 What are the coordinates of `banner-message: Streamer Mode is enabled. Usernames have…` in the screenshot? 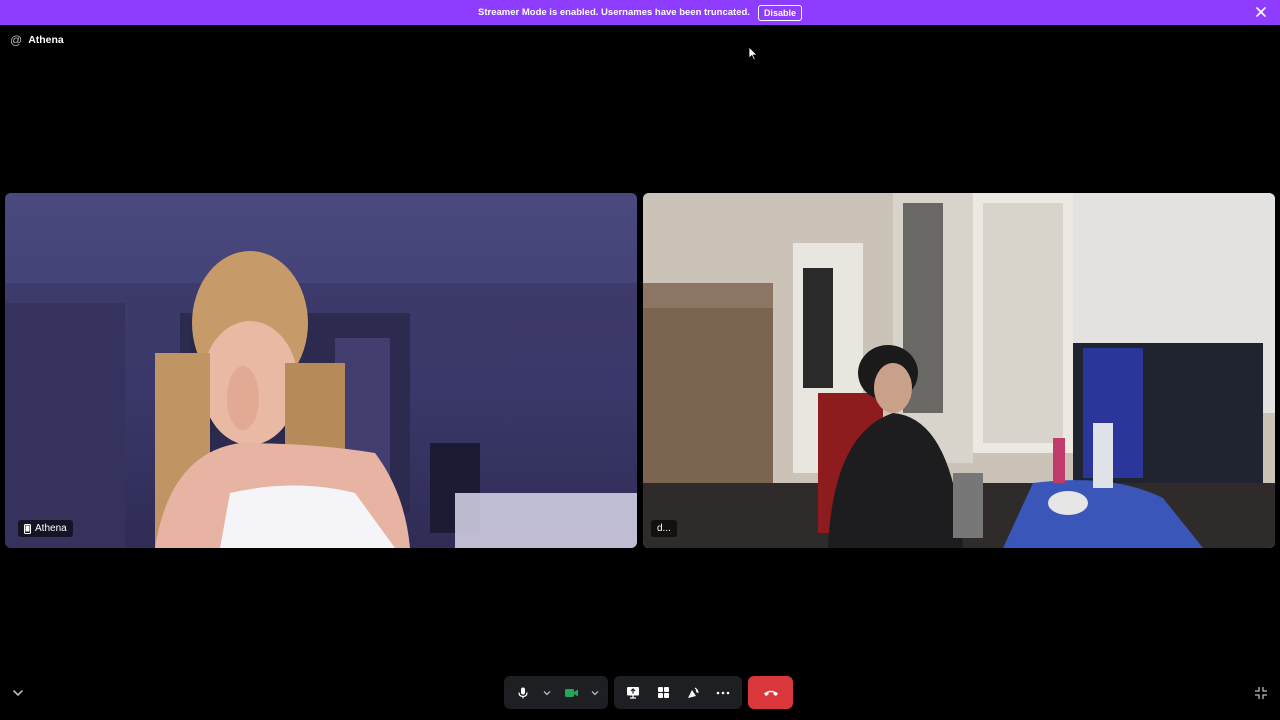 It's located at (614, 12).